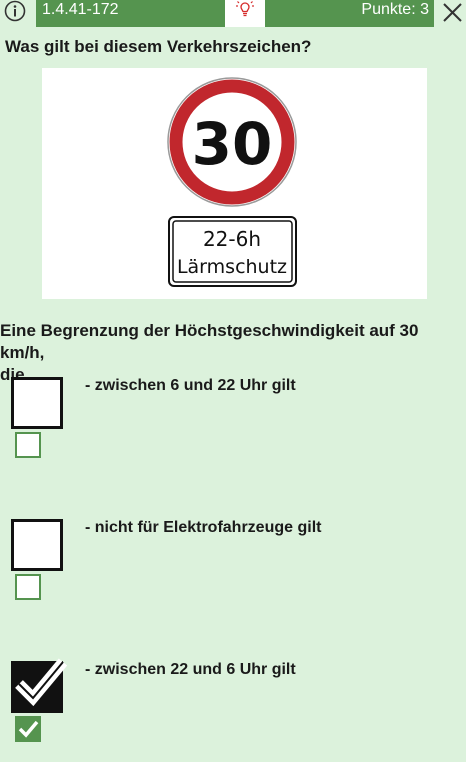  I want to click on hint-button, so click(245, 13).